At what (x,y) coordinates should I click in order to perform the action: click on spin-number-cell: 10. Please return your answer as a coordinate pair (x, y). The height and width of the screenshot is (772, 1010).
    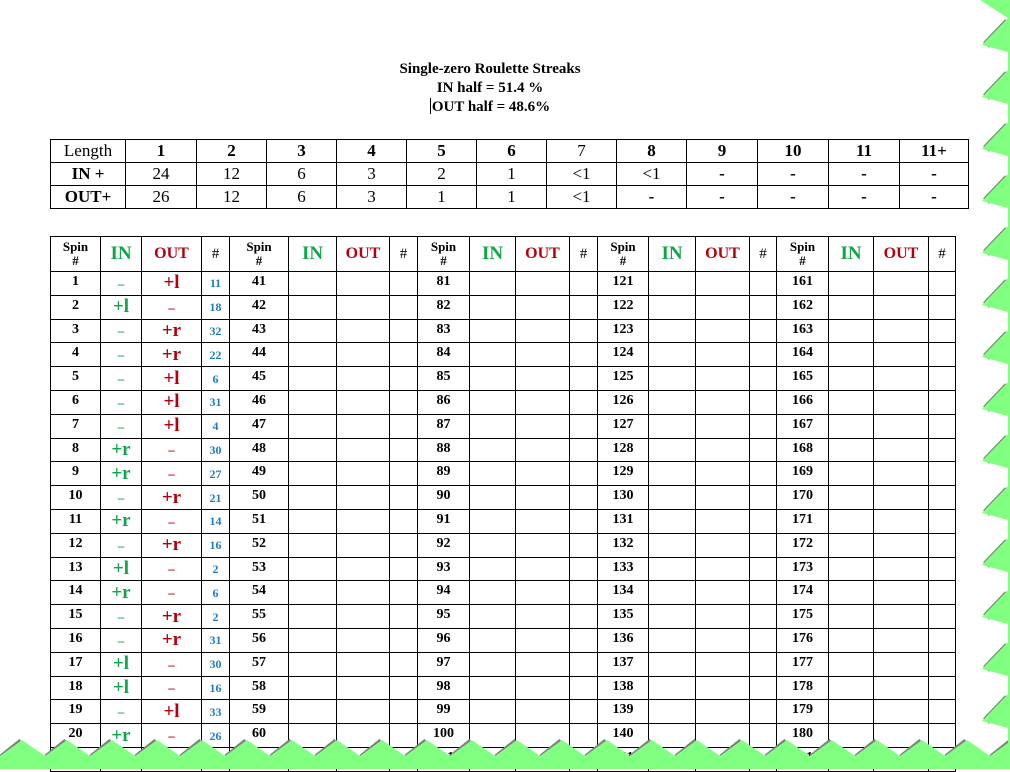
    Looking at the image, I should click on (75, 497).